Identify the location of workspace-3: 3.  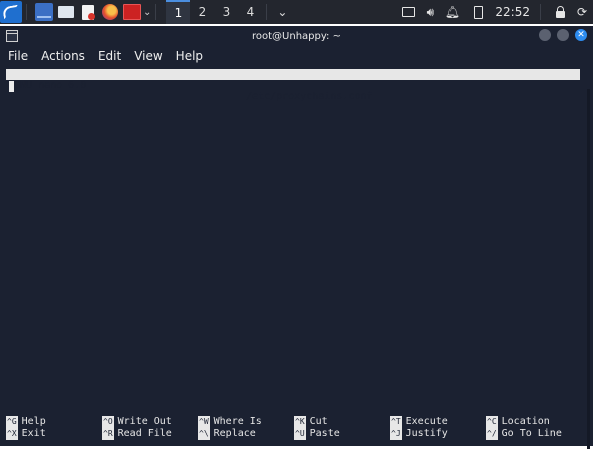
(226, 12).